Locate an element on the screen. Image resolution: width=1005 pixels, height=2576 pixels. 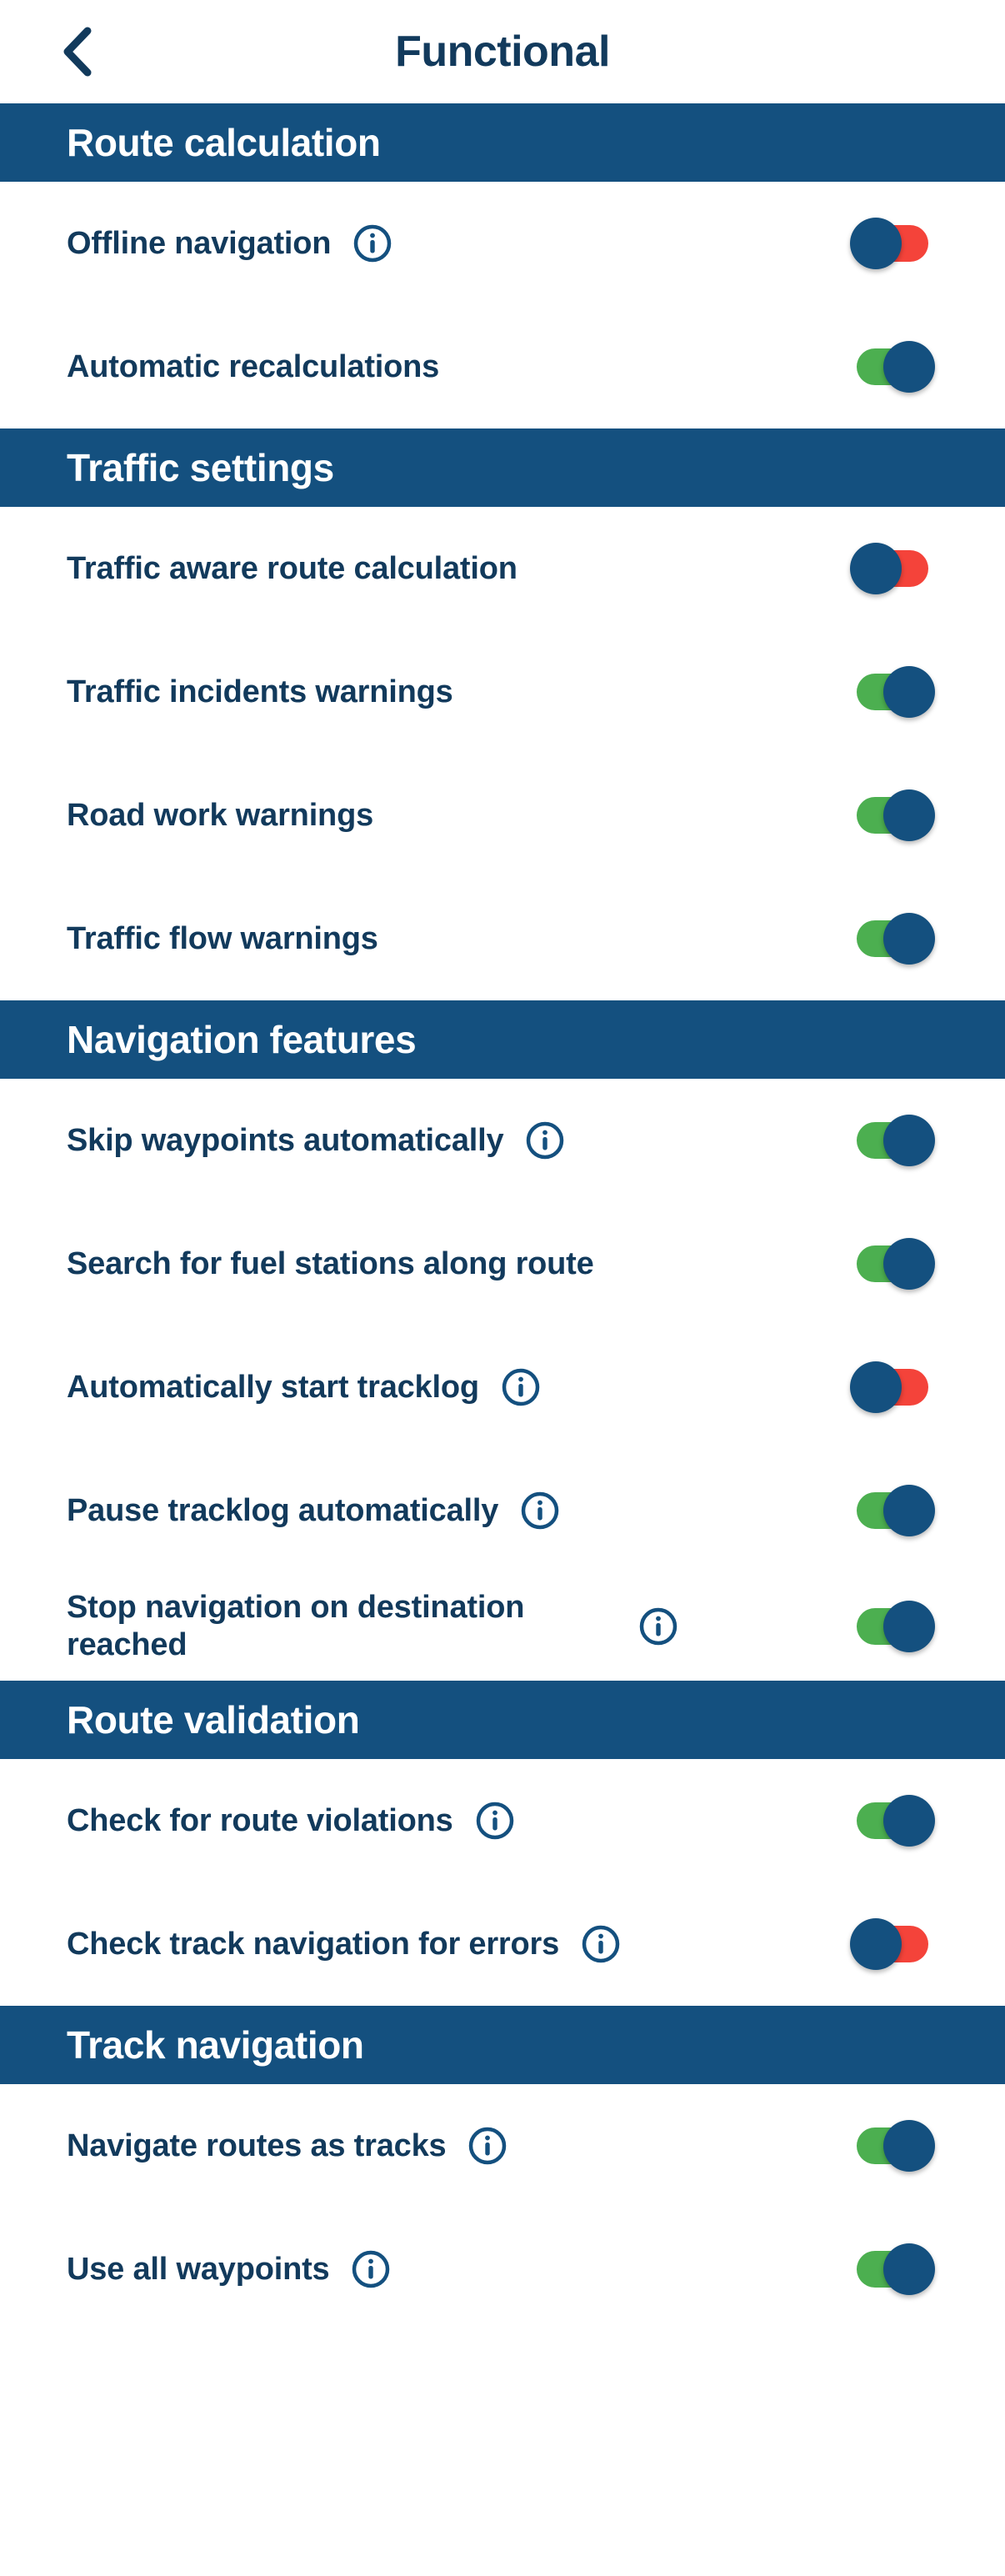
top-app-bar: Functional is located at coordinates (502, 51).